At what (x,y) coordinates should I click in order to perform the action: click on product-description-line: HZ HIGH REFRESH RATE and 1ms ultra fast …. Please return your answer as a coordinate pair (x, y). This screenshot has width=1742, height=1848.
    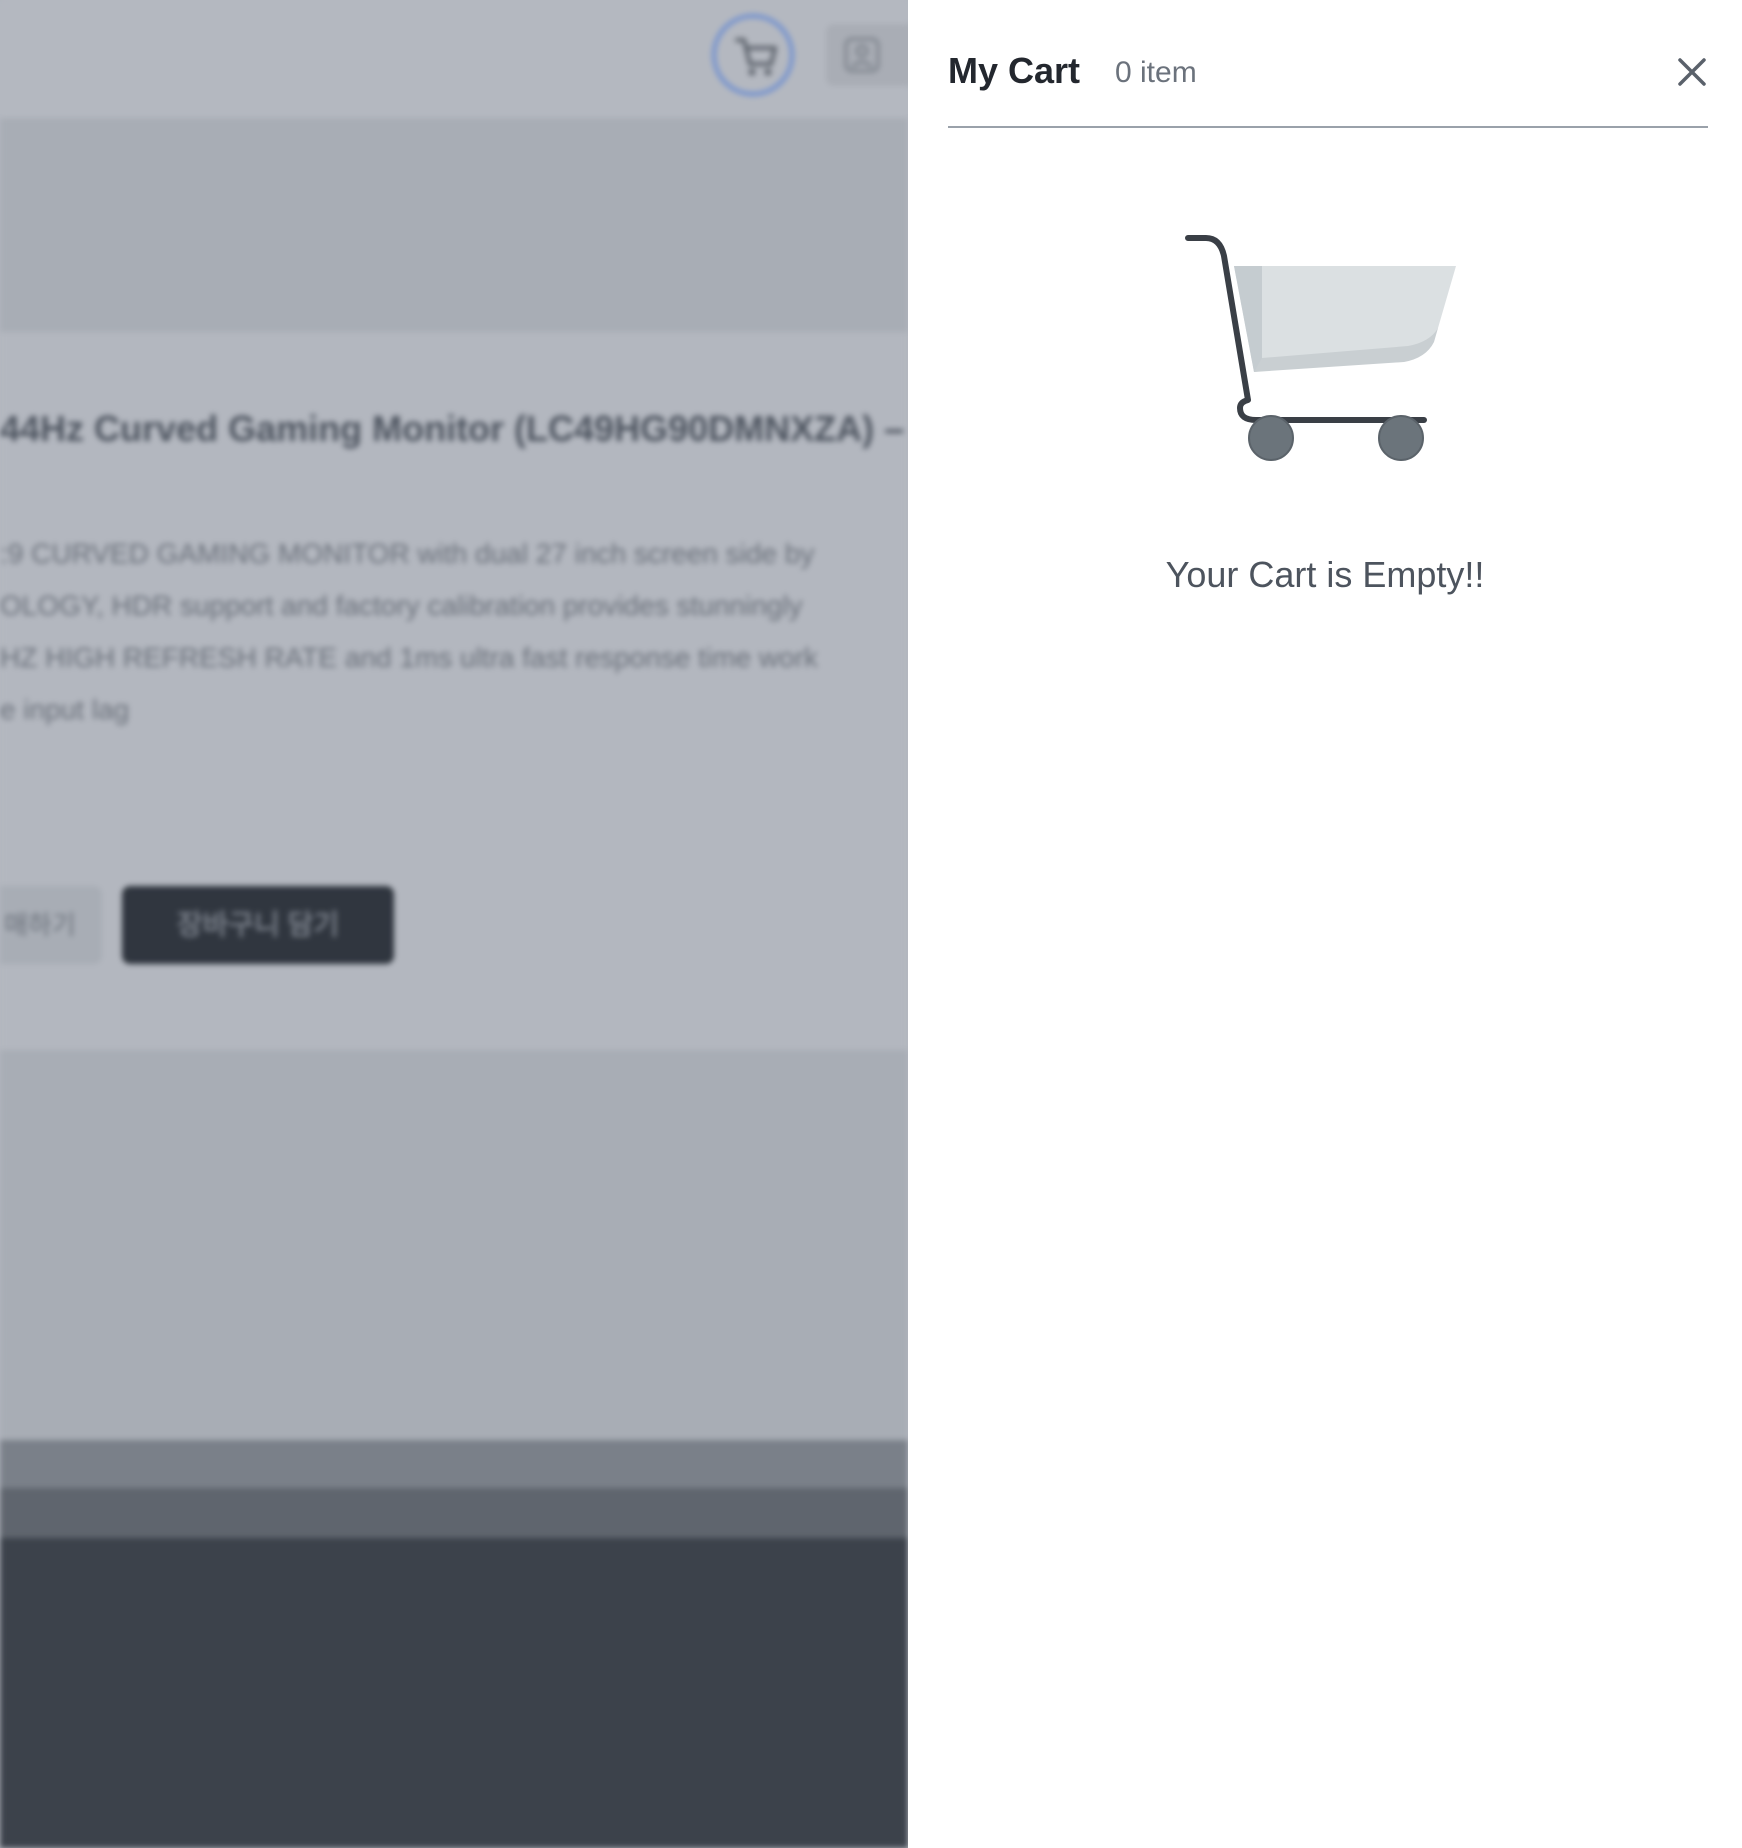
    Looking at the image, I should click on (409, 657).